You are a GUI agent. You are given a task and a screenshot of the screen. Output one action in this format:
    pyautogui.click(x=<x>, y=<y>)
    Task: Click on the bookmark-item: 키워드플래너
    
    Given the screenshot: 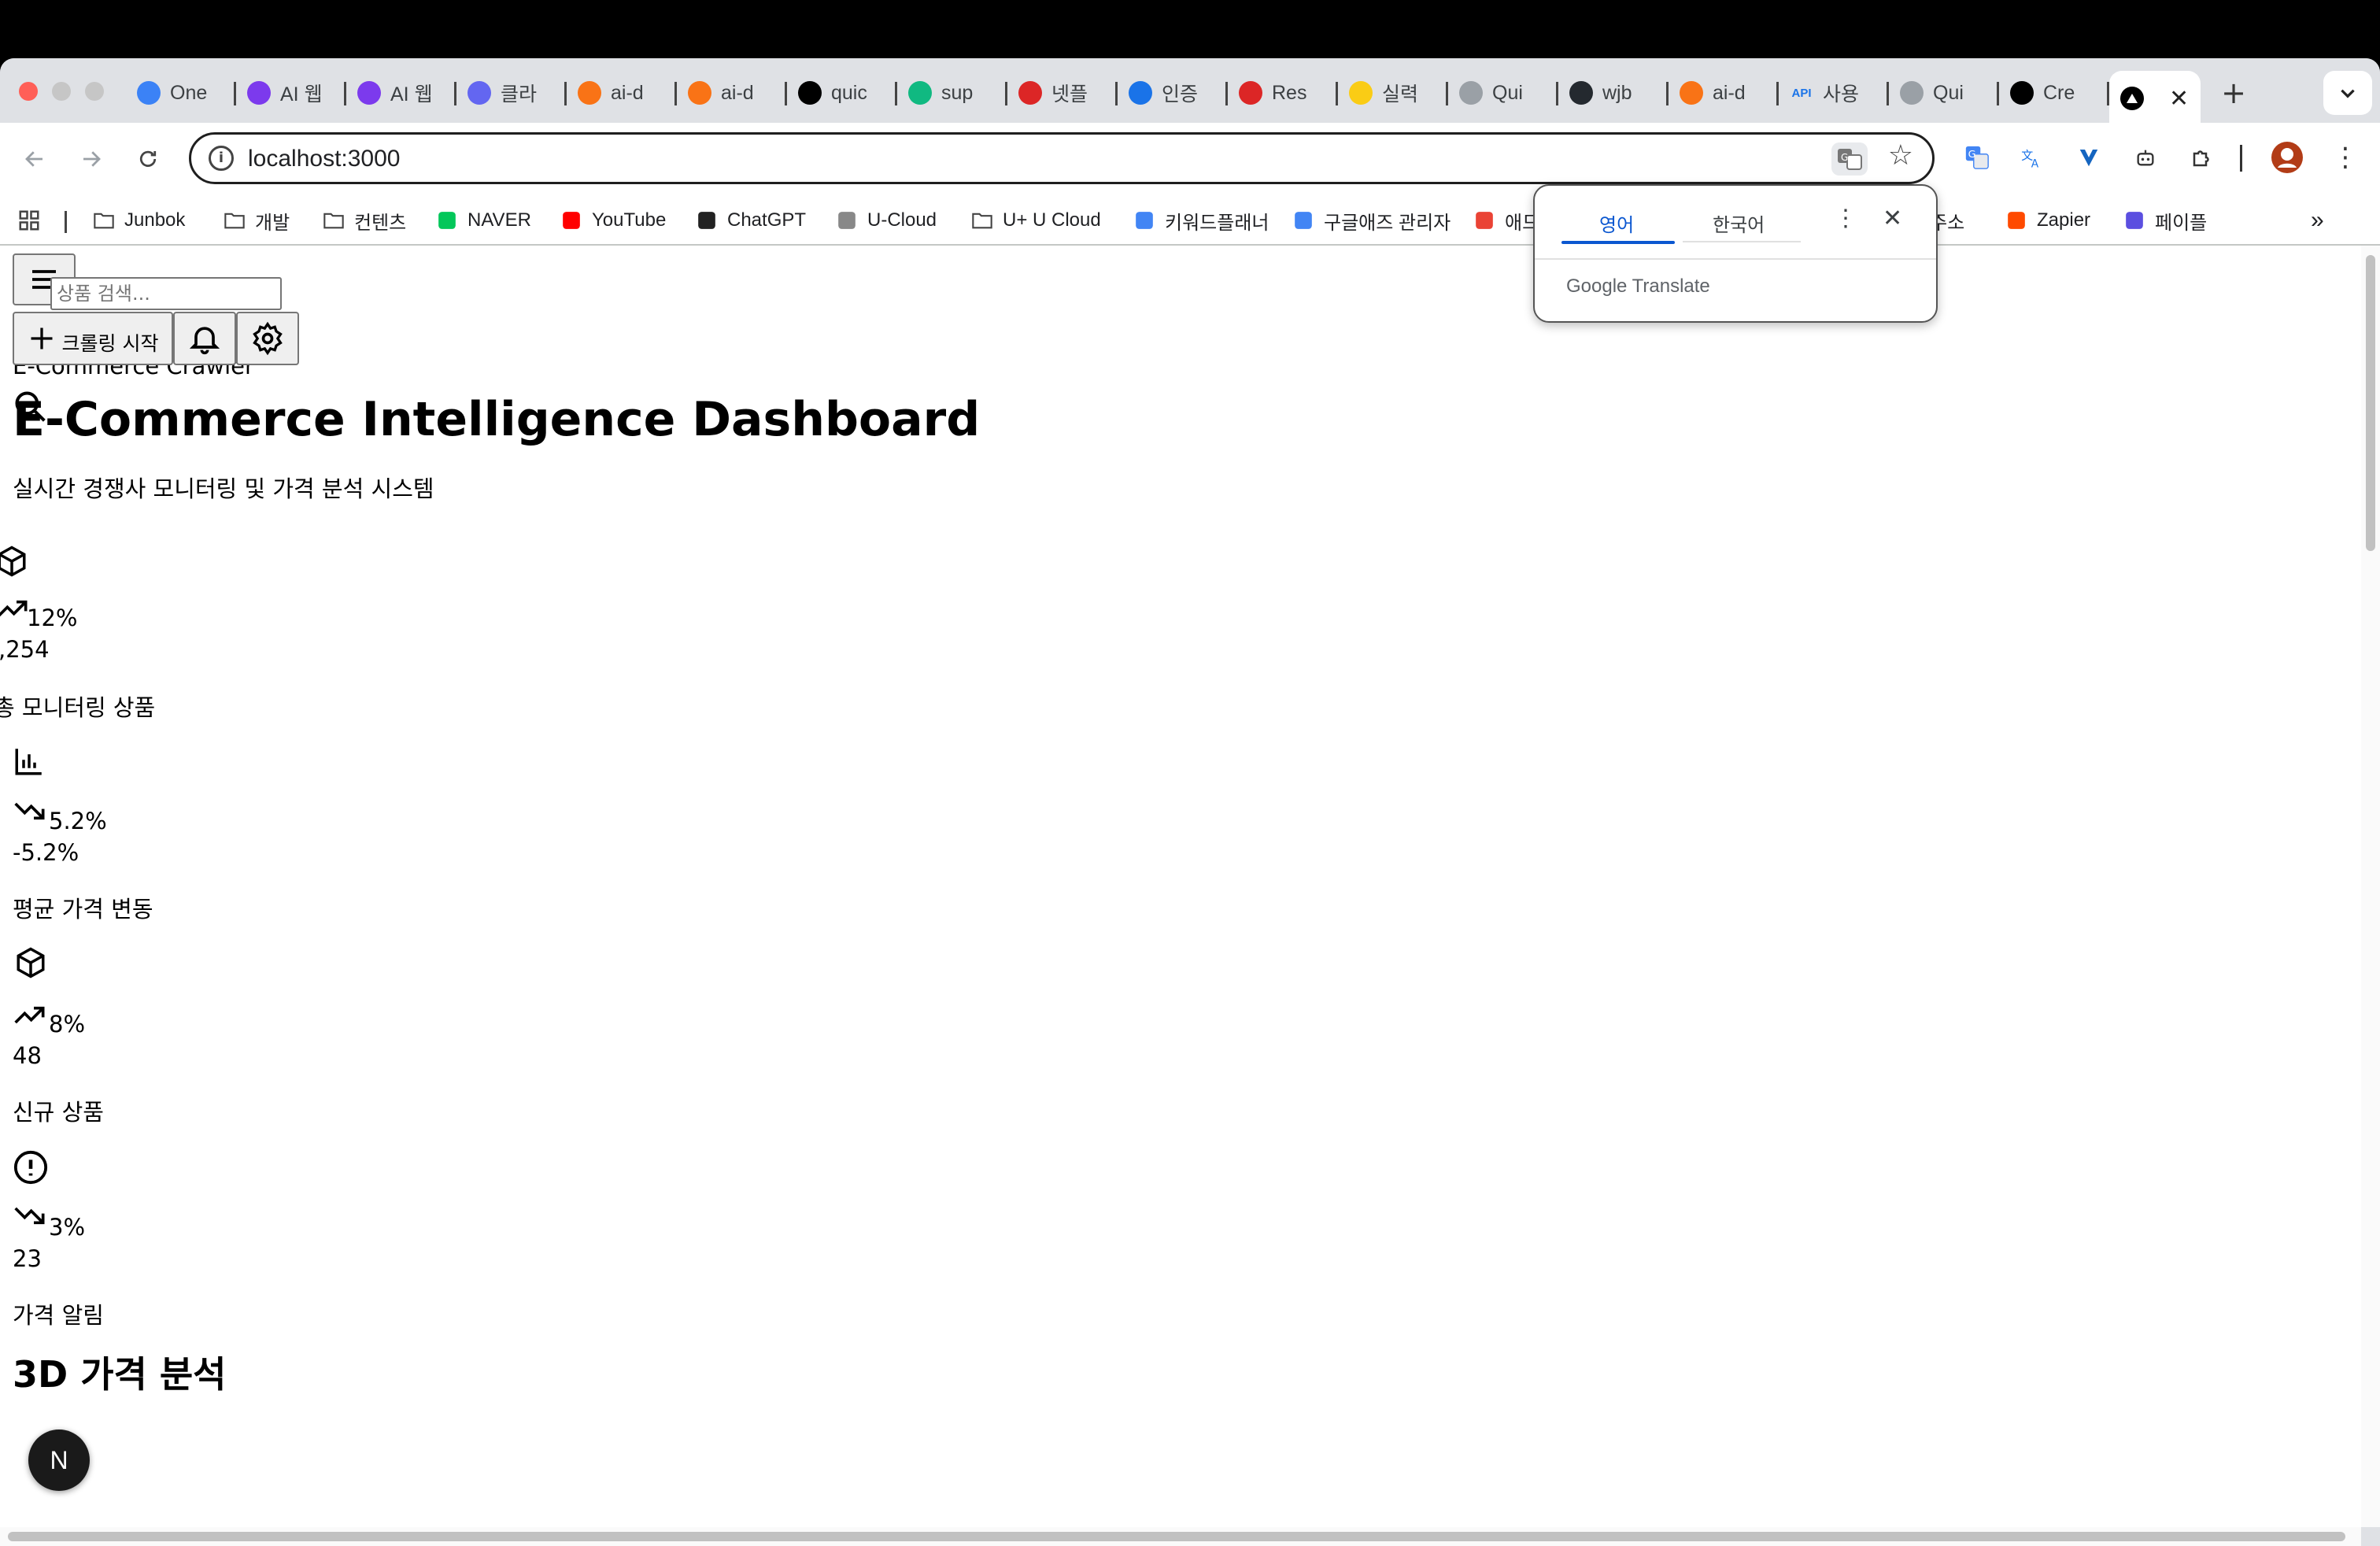 What is the action you would take?
    pyautogui.click(x=1201, y=220)
    